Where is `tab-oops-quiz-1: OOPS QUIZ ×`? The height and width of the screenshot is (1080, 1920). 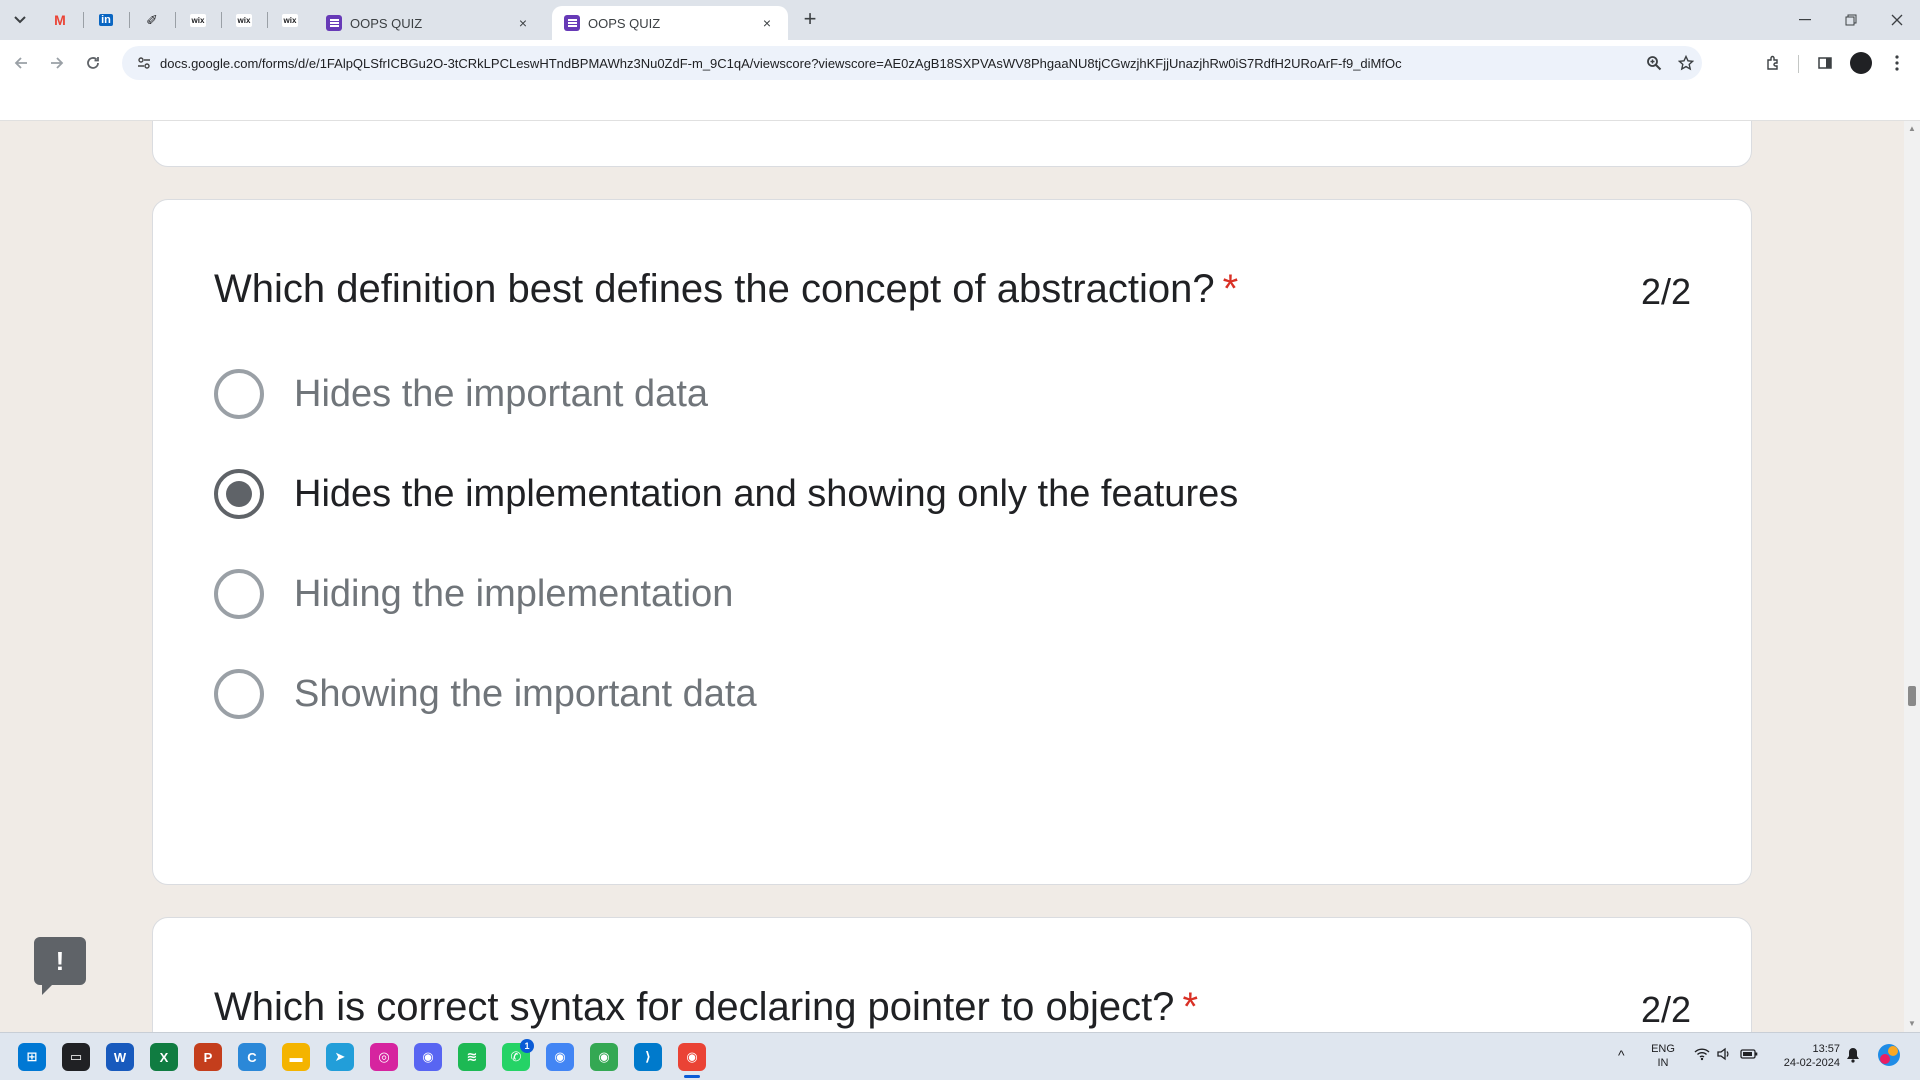 tab-oops-quiz-1: OOPS QUIZ × is located at coordinates (429, 23).